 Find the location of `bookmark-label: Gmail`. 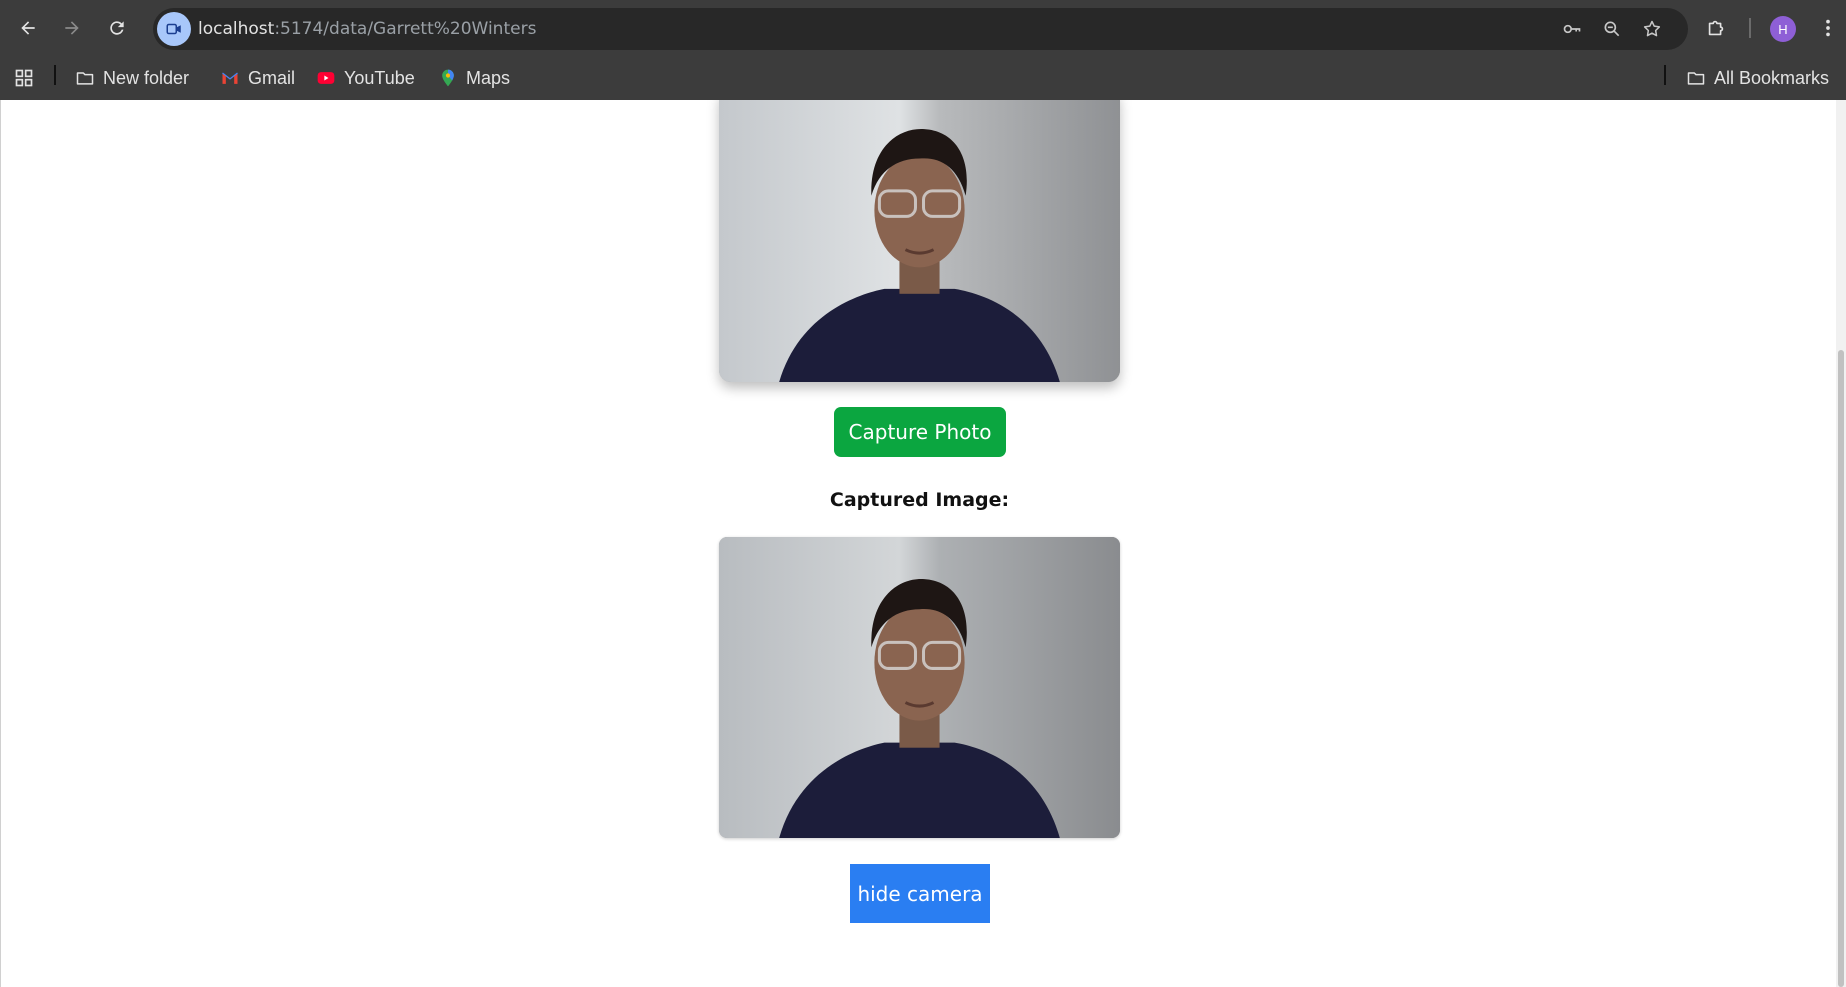

bookmark-label: Gmail is located at coordinates (272, 77).